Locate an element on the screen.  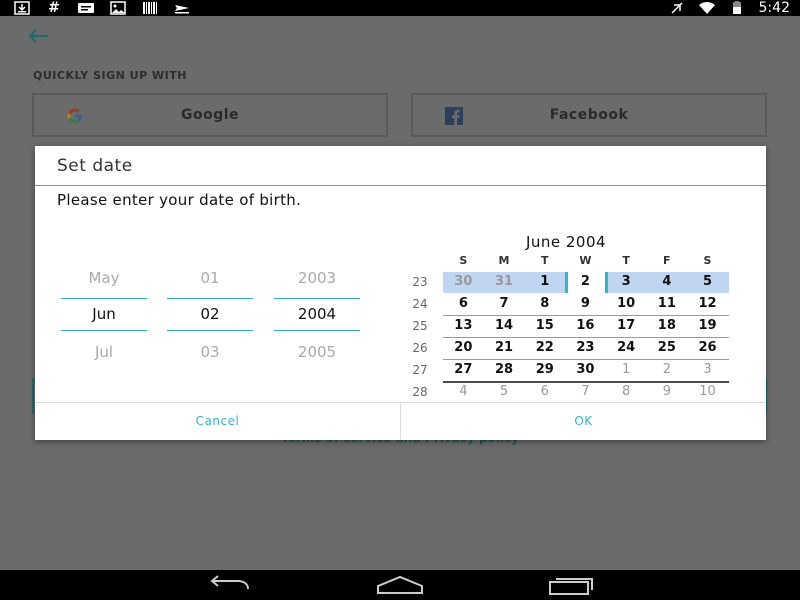
calendar-day: 2 is located at coordinates (667, 369).